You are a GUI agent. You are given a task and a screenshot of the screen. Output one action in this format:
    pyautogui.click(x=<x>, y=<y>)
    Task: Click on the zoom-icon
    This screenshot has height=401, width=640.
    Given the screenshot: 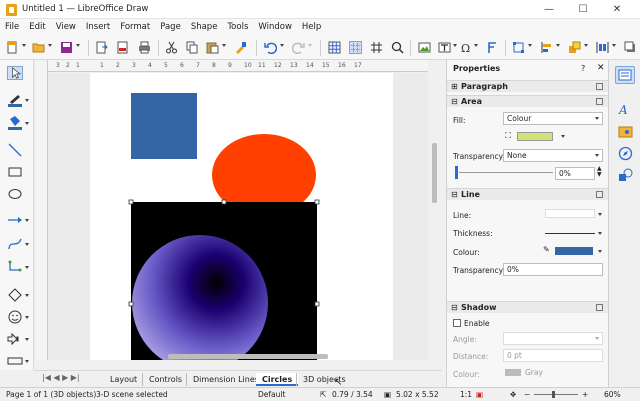 What is the action you would take?
    pyautogui.click(x=397, y=47)
    